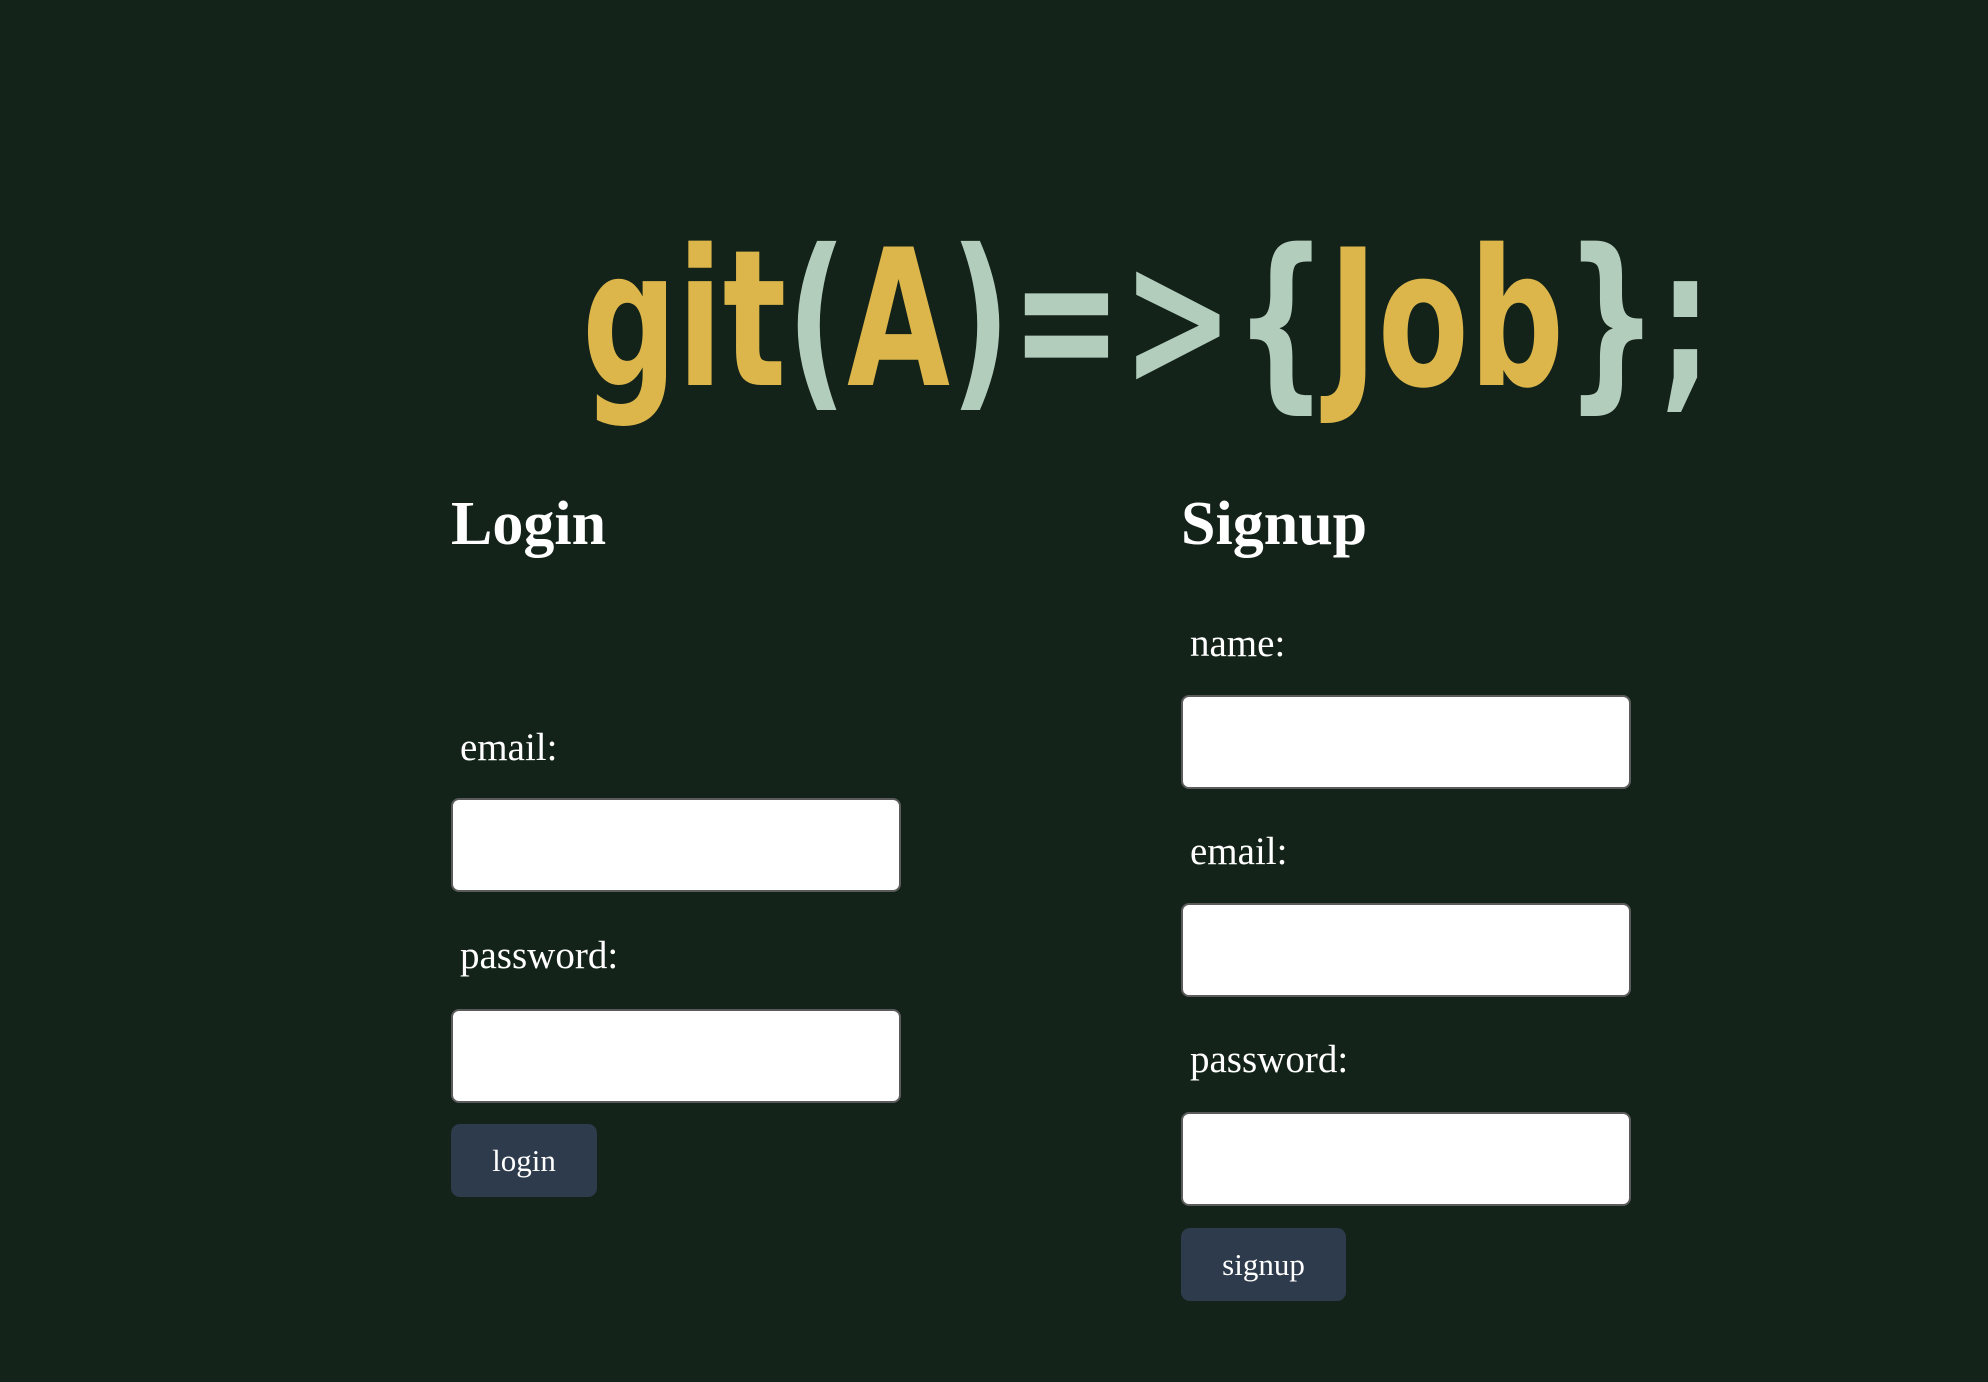  I want to click on signup-email-input, so click(1406, 950).